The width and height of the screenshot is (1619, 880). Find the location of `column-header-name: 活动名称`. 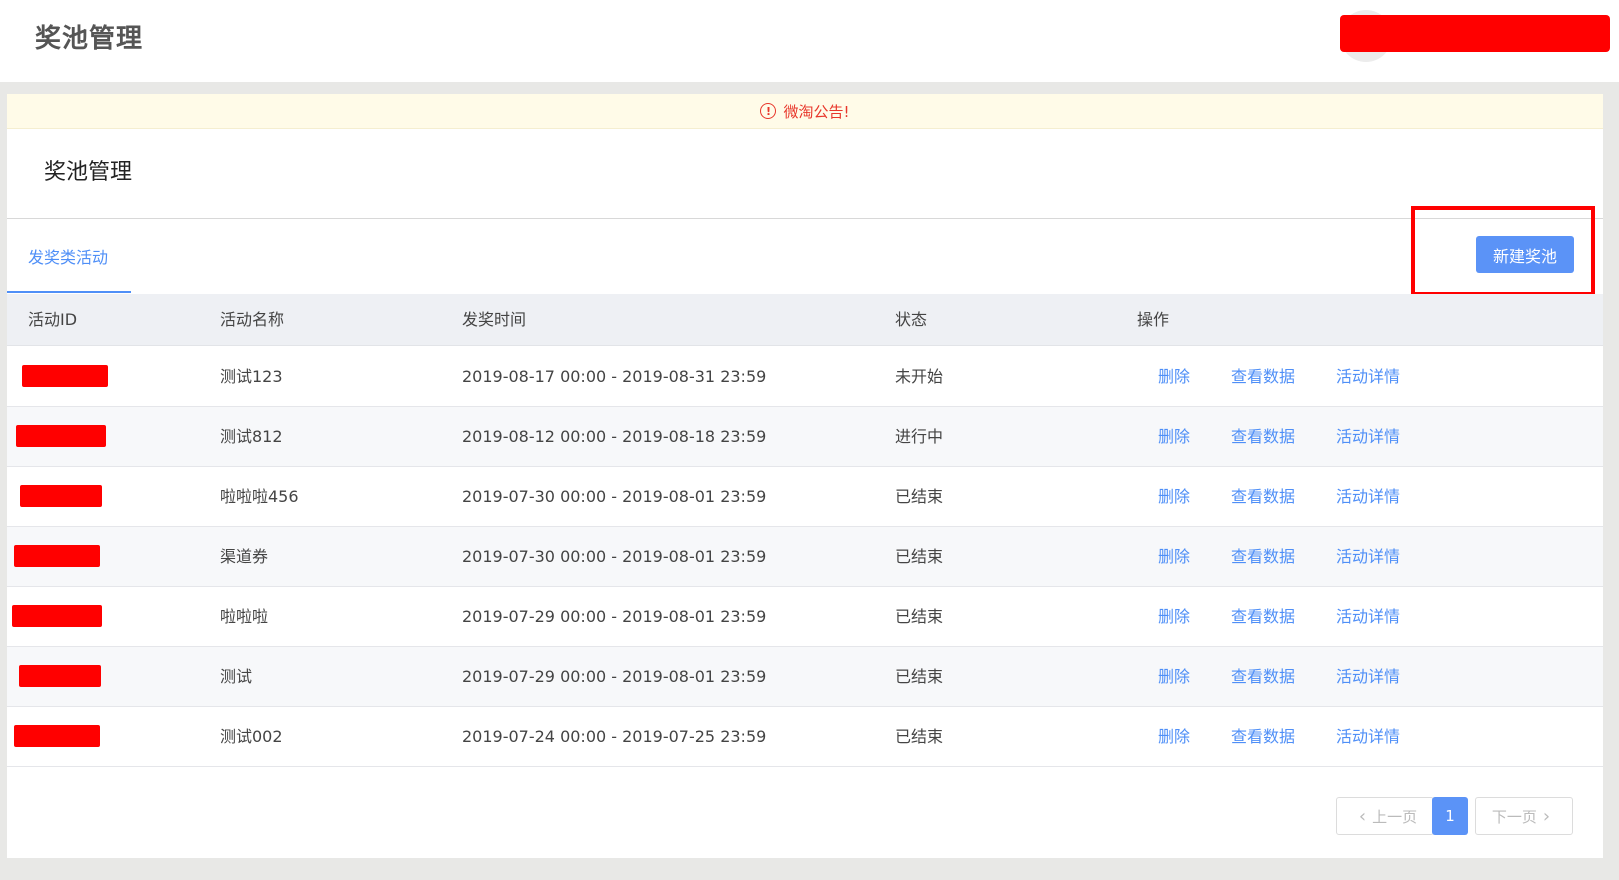

column-header-name: 活动名称 is located at coordinates (252, 319).